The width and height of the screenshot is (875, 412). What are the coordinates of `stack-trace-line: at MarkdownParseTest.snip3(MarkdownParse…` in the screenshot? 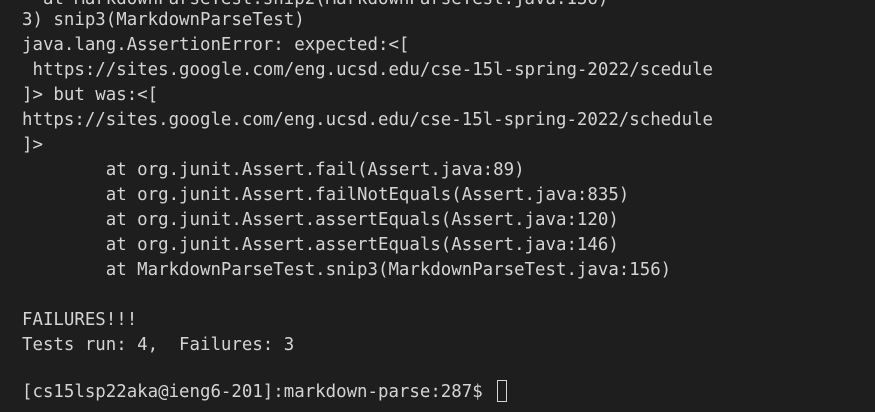 It's located at (347, 270).